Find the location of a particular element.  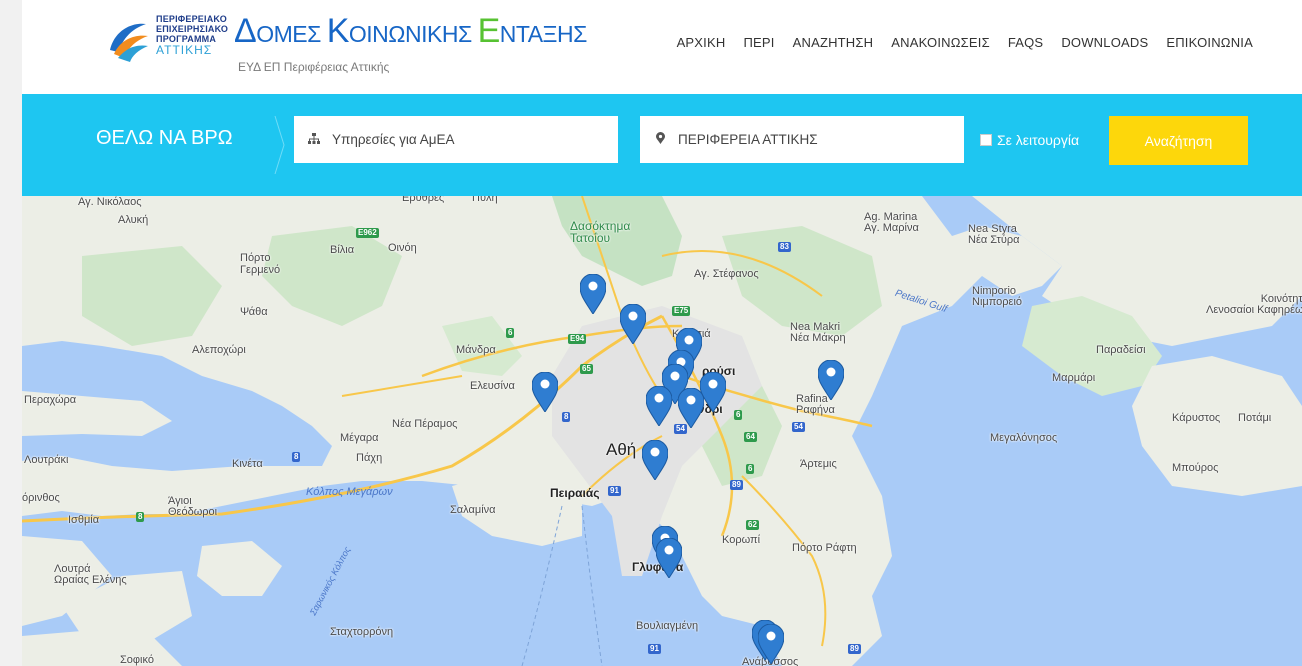

place-label: Nea Makri Νέα Μάκρη is located at coordinates (818, 332).